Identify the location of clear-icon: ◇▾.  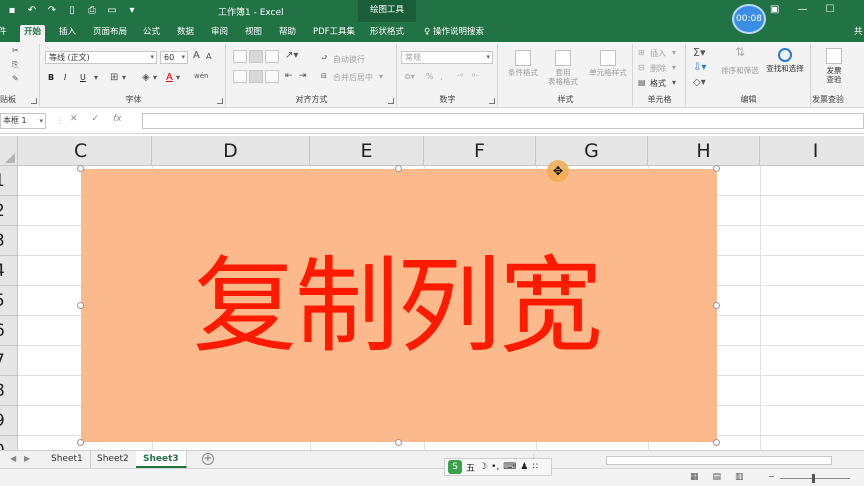
(699, 82).